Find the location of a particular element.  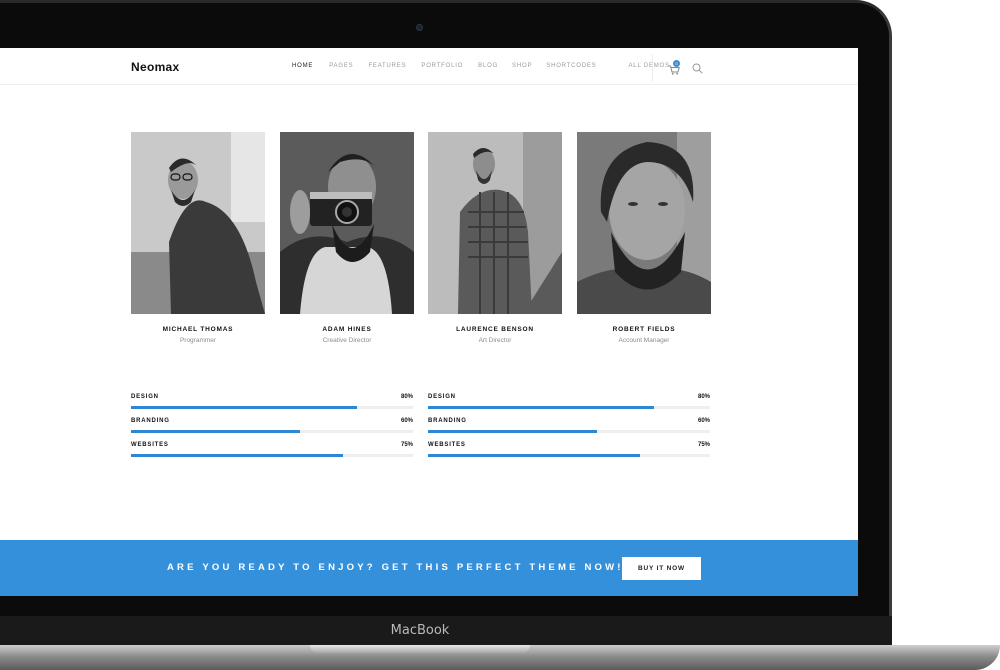

team-member-role: Programmer is located at coordinates (198, 340).